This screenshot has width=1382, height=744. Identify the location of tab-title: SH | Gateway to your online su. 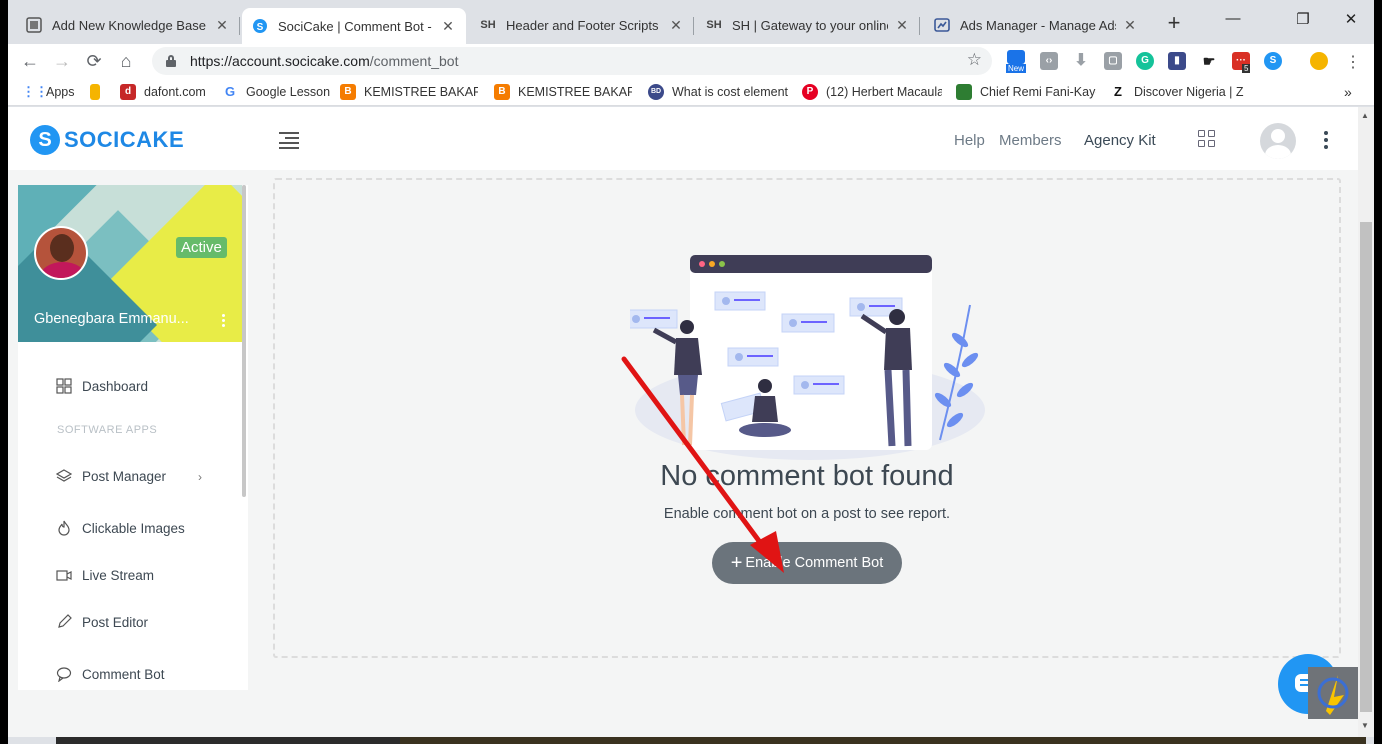
(810, 25).